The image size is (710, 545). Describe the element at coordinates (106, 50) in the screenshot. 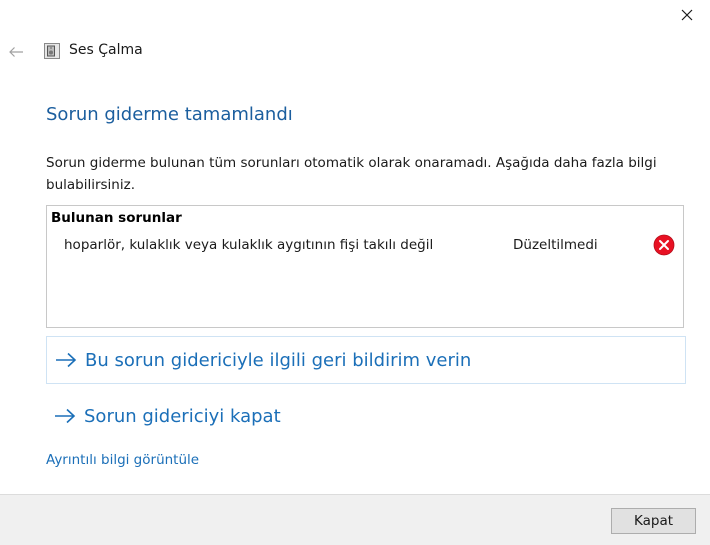

I see `window-title: Ses Çalma` at that location.